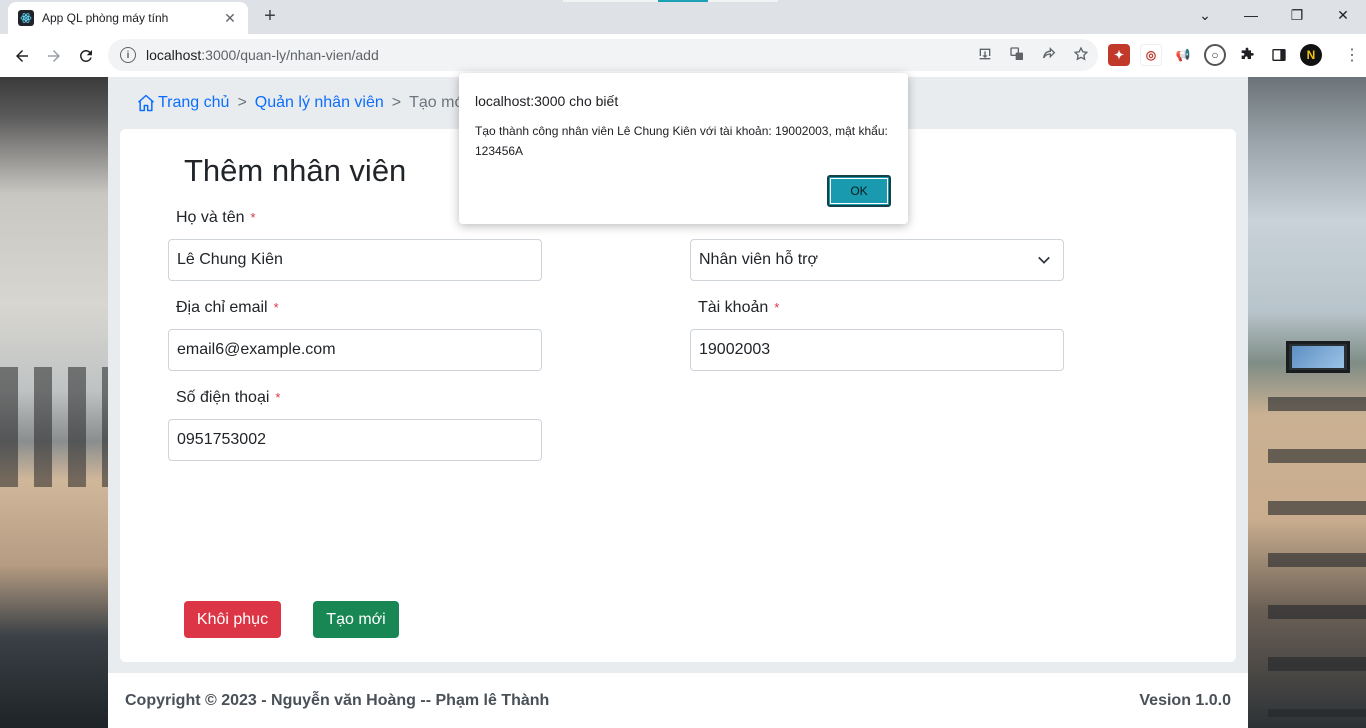 The width and height of the screenshot is (1366, 728). I want to click on role-select: Nhân viên hỗ trợ, so click(877, 260).